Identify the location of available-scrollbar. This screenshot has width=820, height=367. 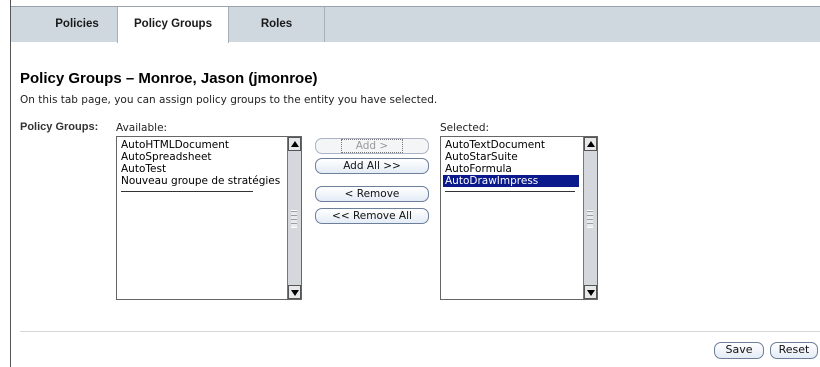
(294, 218).